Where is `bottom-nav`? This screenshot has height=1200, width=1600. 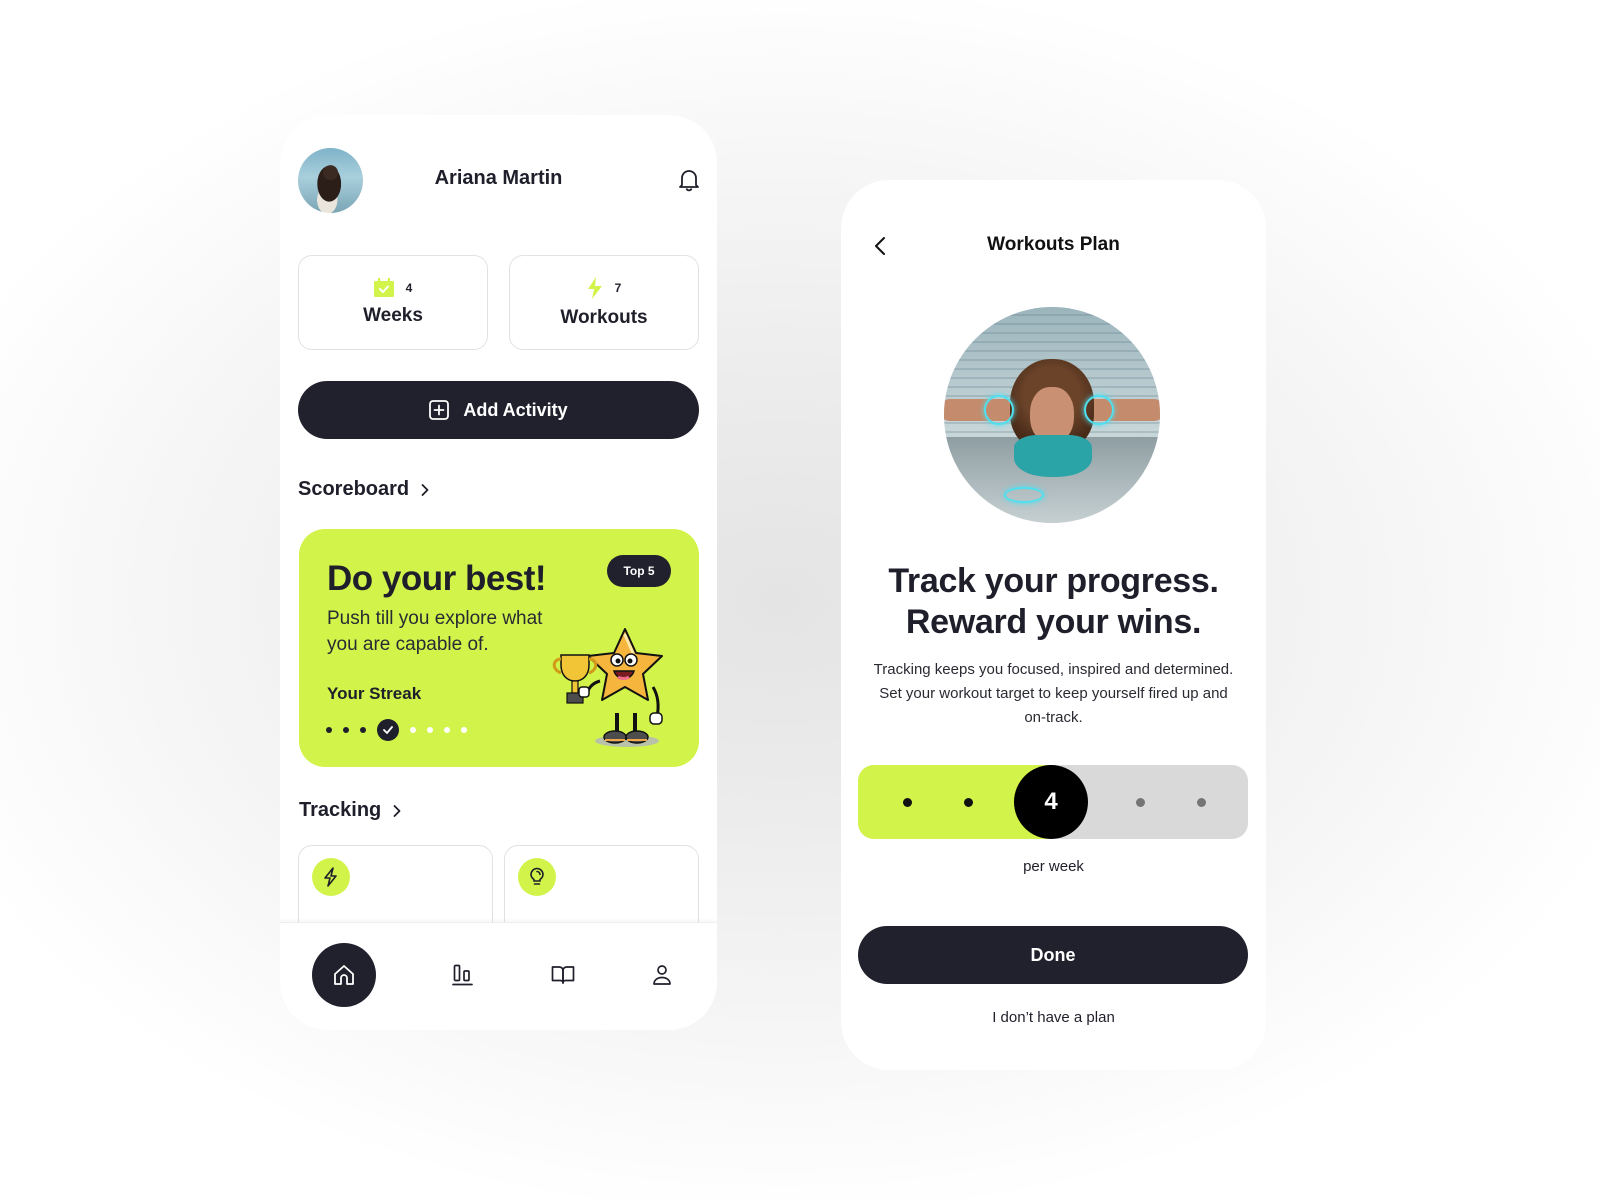 bottom-nav is located at coordinates (498, 976).